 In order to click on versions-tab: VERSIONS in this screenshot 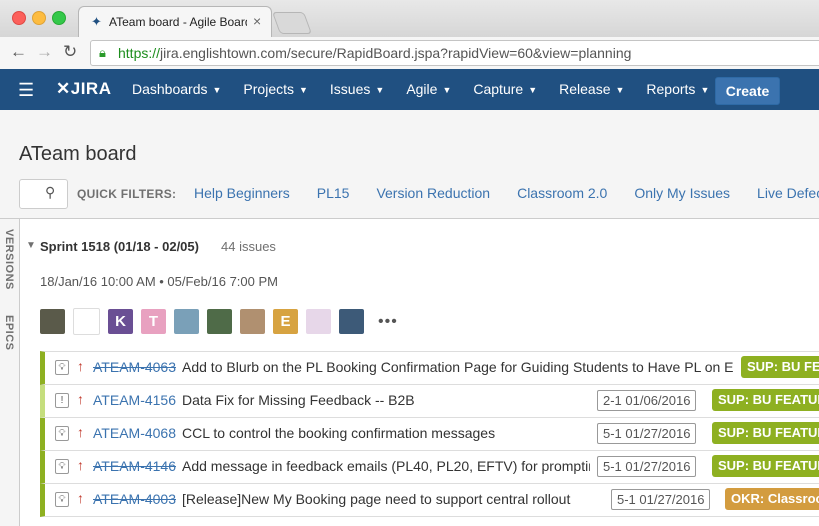, I will do `click(9, 259)`.